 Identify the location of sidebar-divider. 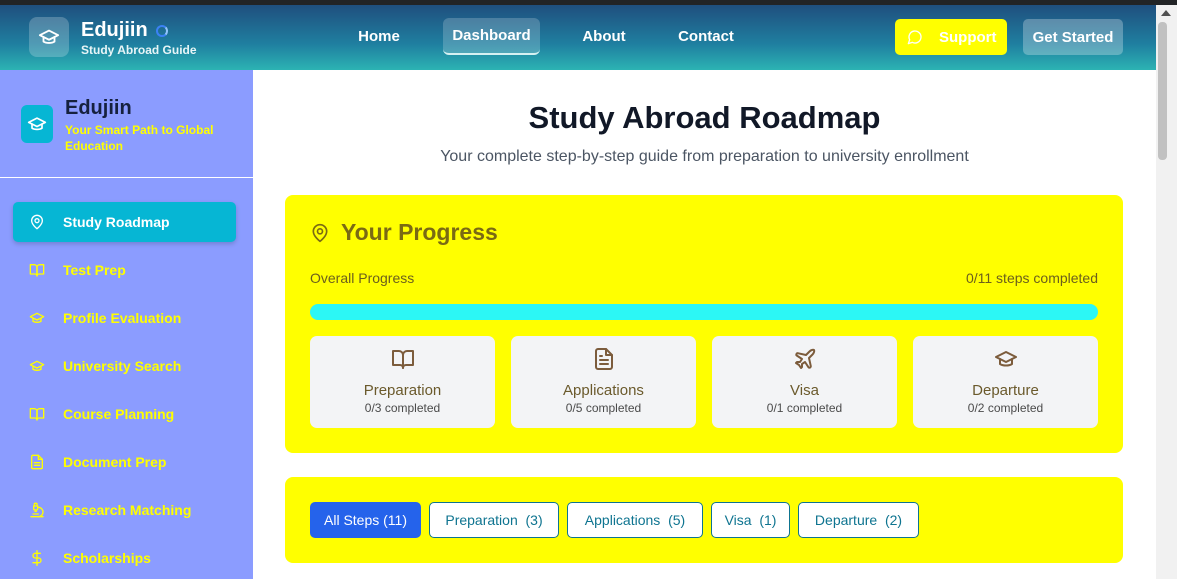
(126, 177).